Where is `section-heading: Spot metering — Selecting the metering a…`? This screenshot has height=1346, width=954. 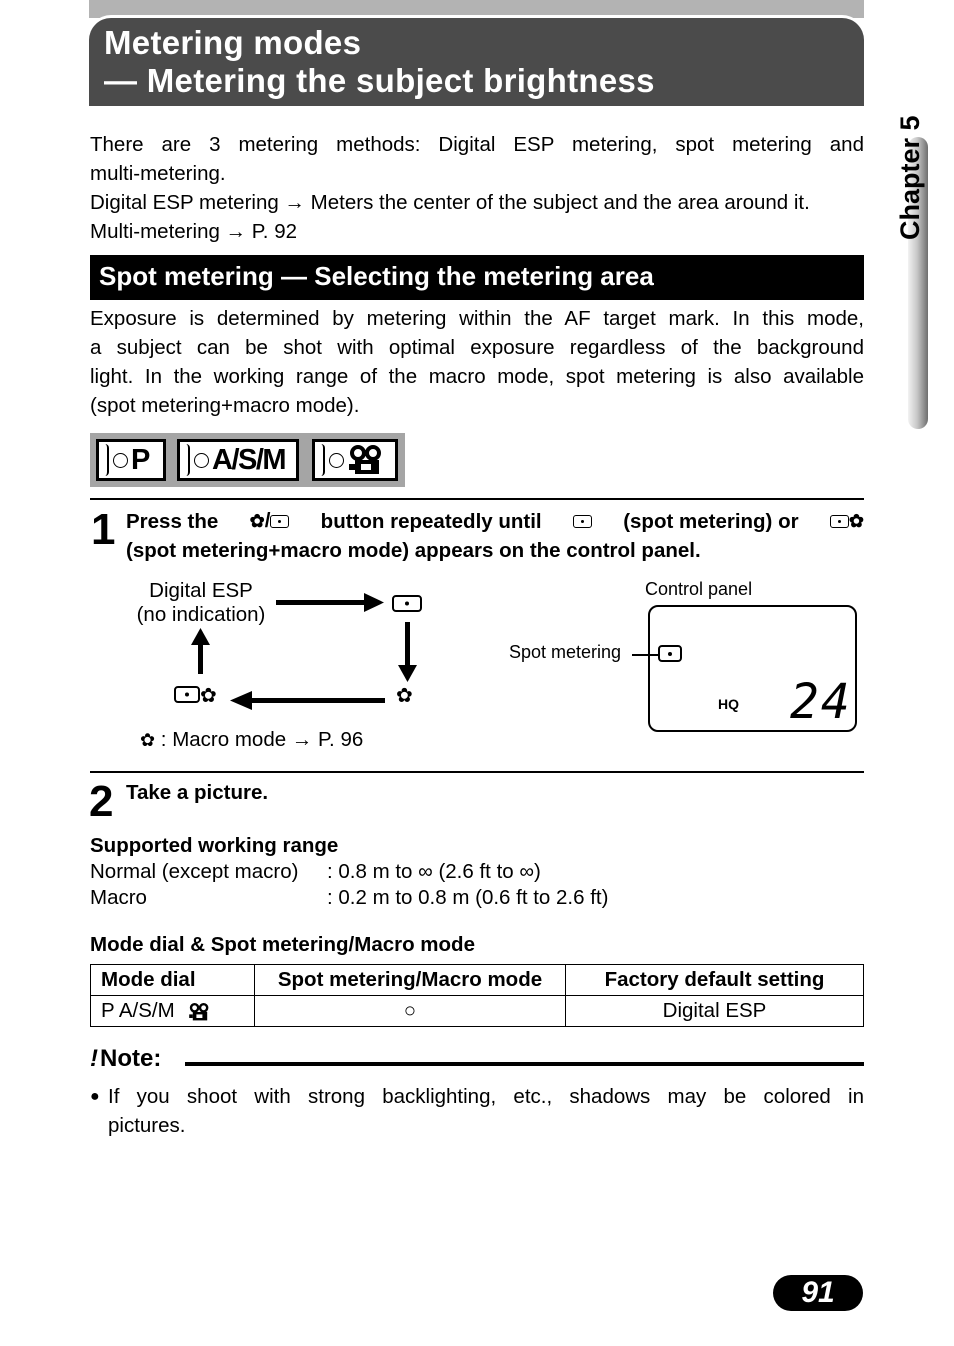
section-heading: Spot metering — Selecting the metering a… is located at coordinates (477, 277).